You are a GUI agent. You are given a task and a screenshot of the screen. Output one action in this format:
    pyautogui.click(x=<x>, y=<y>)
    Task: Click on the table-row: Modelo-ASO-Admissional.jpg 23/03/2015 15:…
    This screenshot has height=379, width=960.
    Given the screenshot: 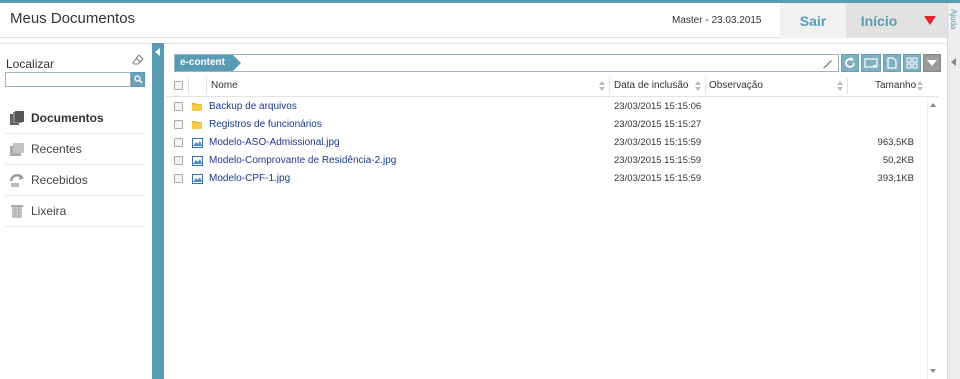 What is the action you would take?
    pyautogui.click(x=546, y=143)
    